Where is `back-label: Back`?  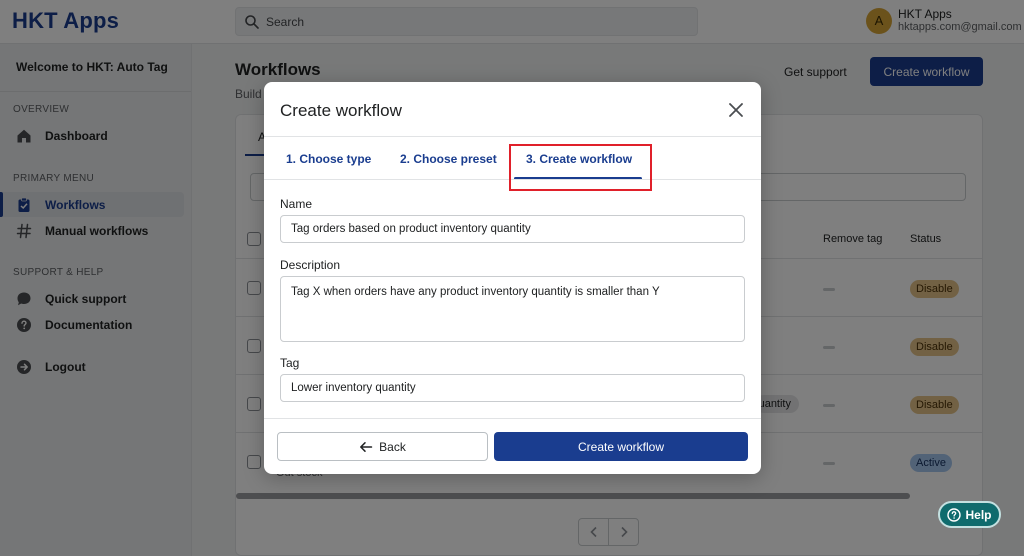
back-label: Back is located at coordinates (392, 446).